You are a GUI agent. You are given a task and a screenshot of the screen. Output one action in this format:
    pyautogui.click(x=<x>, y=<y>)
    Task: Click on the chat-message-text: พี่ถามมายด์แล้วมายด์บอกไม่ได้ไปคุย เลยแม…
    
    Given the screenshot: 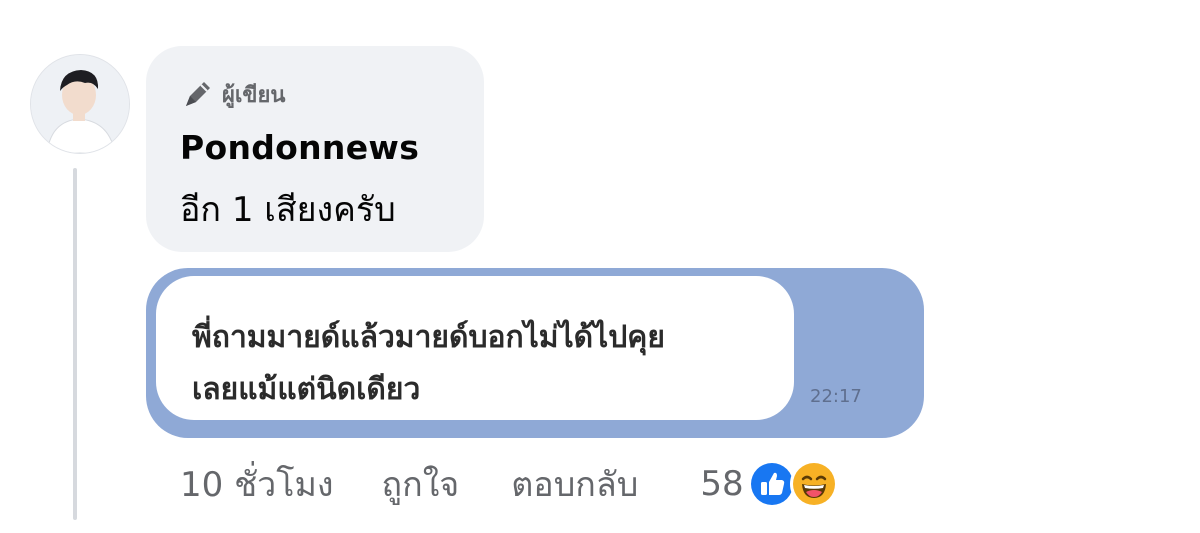 What is the action you would take?
    pyautogui.click(x=492, y=364)
    